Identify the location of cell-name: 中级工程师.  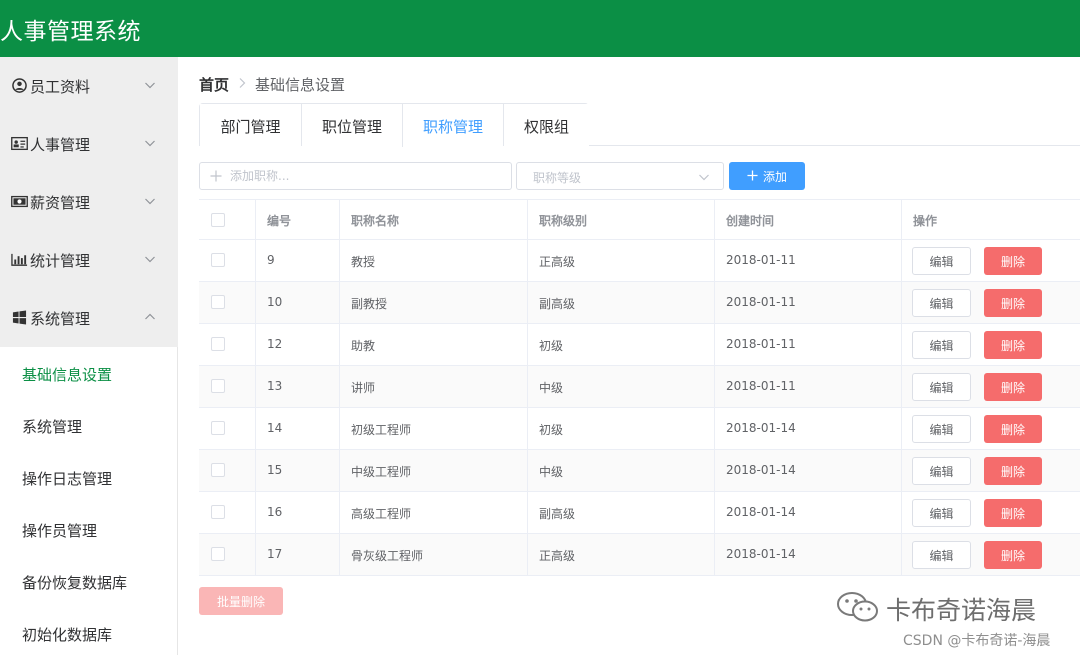
(434, 470).